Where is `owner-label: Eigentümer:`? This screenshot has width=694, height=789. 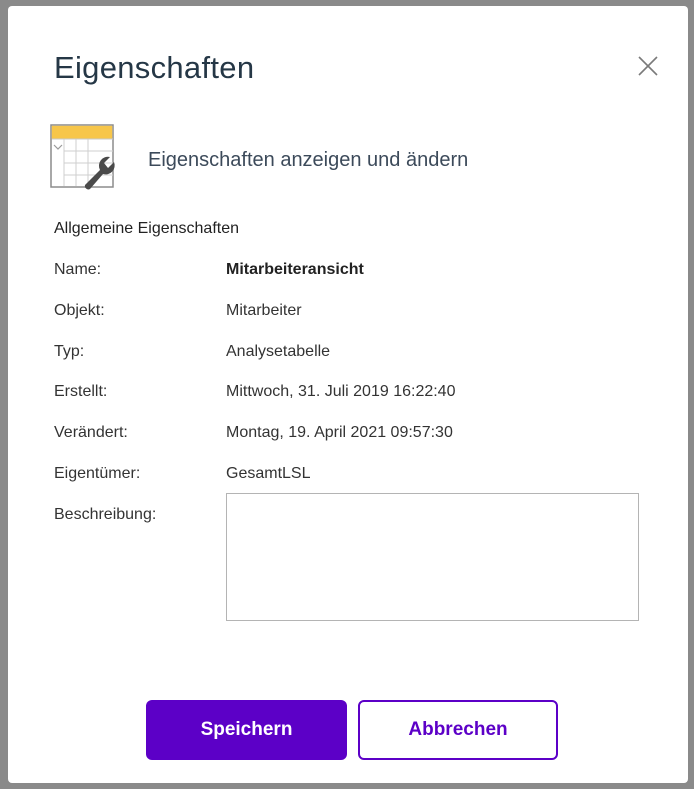
owner-label: Eigentümer: is located at coordinates (97, 473).